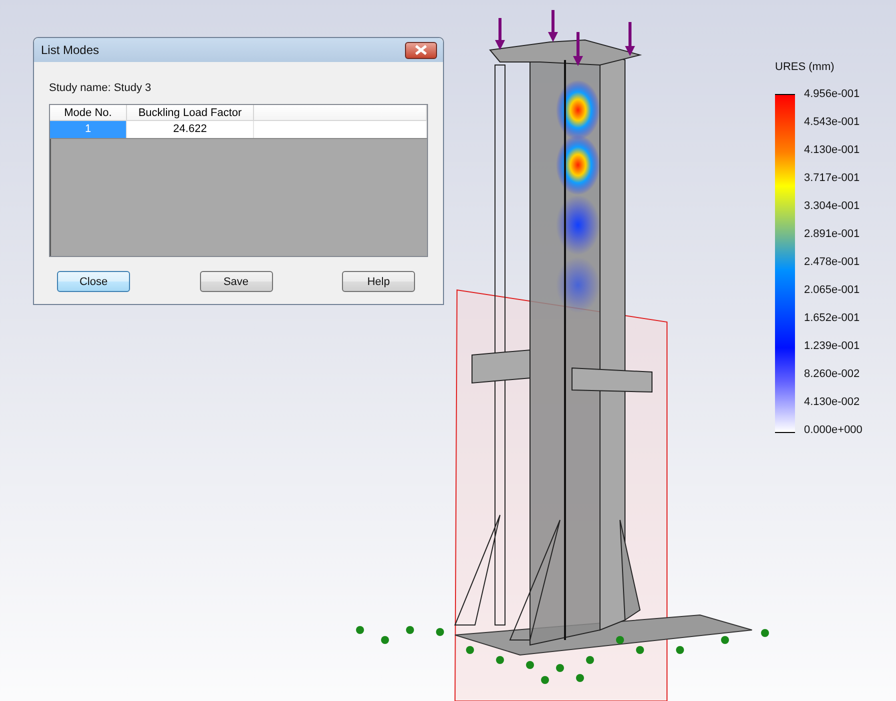  Describe the element at coordinates (832, 318) in the screenshot. I see `scale-label: 1.652e-001` at that location.